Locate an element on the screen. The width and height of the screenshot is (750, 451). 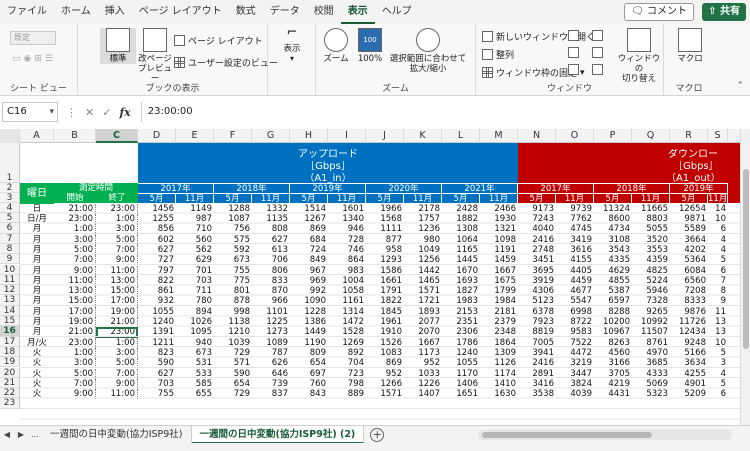
cell: 9 is located at coordinates (718, 301).